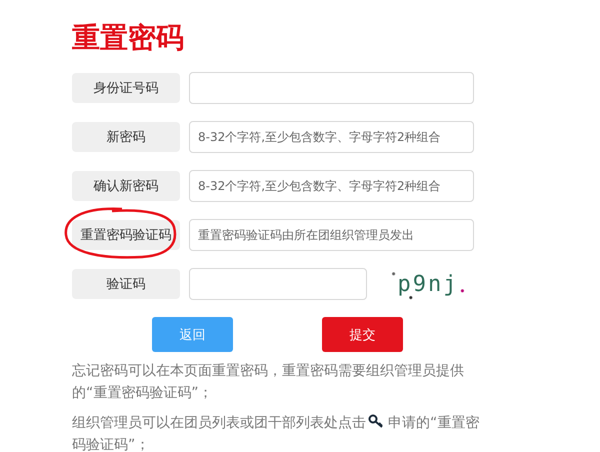 Image resolution: width=600 pixels, height=452 pixels. What do you see at coordinates (276, 432) in the screenshot?
I see `note-text: 组织管理员可以在团员列表或团干部列表处点击 申请的“重置密码验证码”；` at bounding box center [276, 432].